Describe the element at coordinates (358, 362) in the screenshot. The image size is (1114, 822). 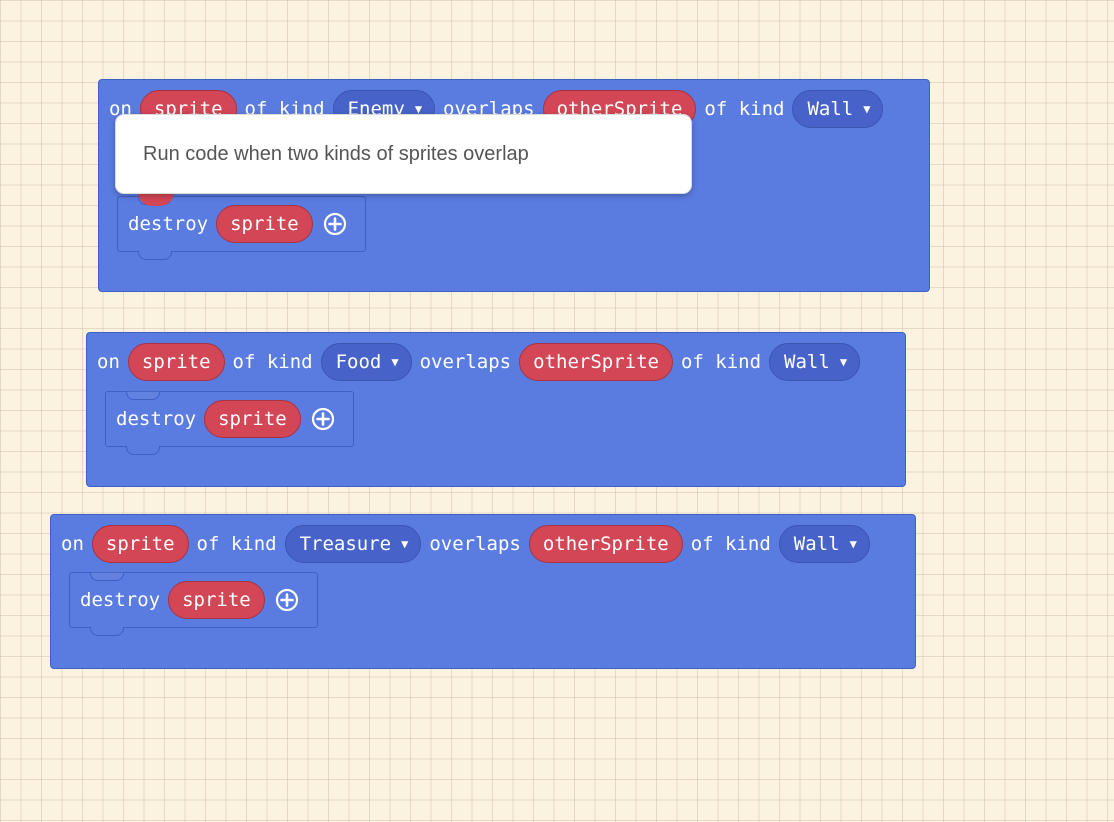
I see `kind-dropdown-value: Food` at that location.